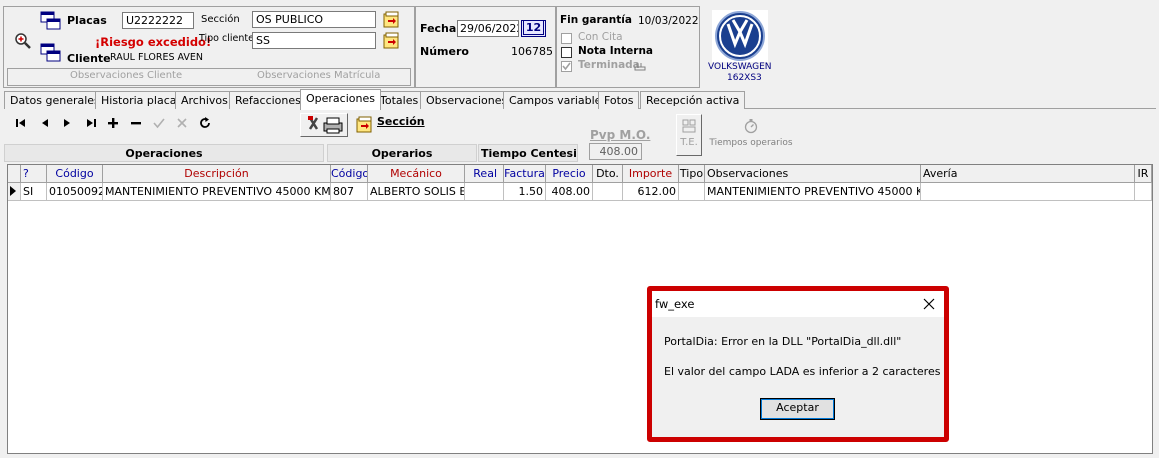 The image size is (1159, 458). I want to click on tab-campos-variables: Campos variables, so click(558, 100).